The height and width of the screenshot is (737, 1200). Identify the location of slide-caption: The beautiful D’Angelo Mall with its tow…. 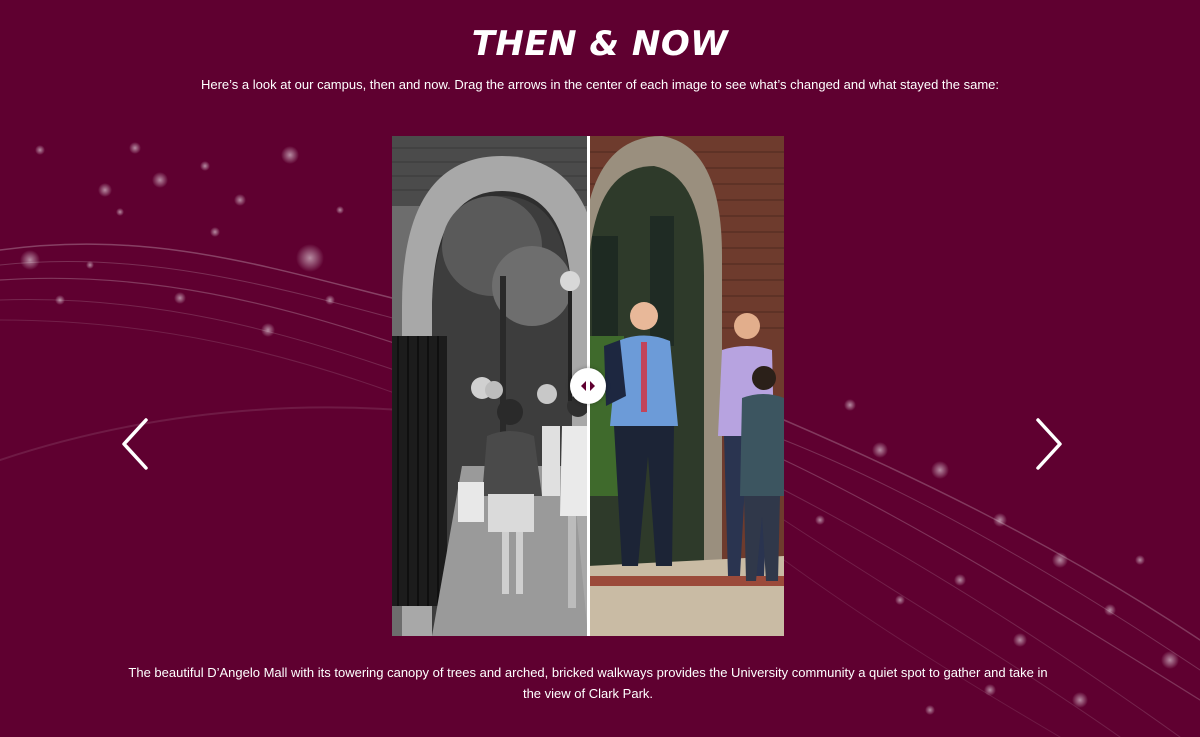
(588, 683).